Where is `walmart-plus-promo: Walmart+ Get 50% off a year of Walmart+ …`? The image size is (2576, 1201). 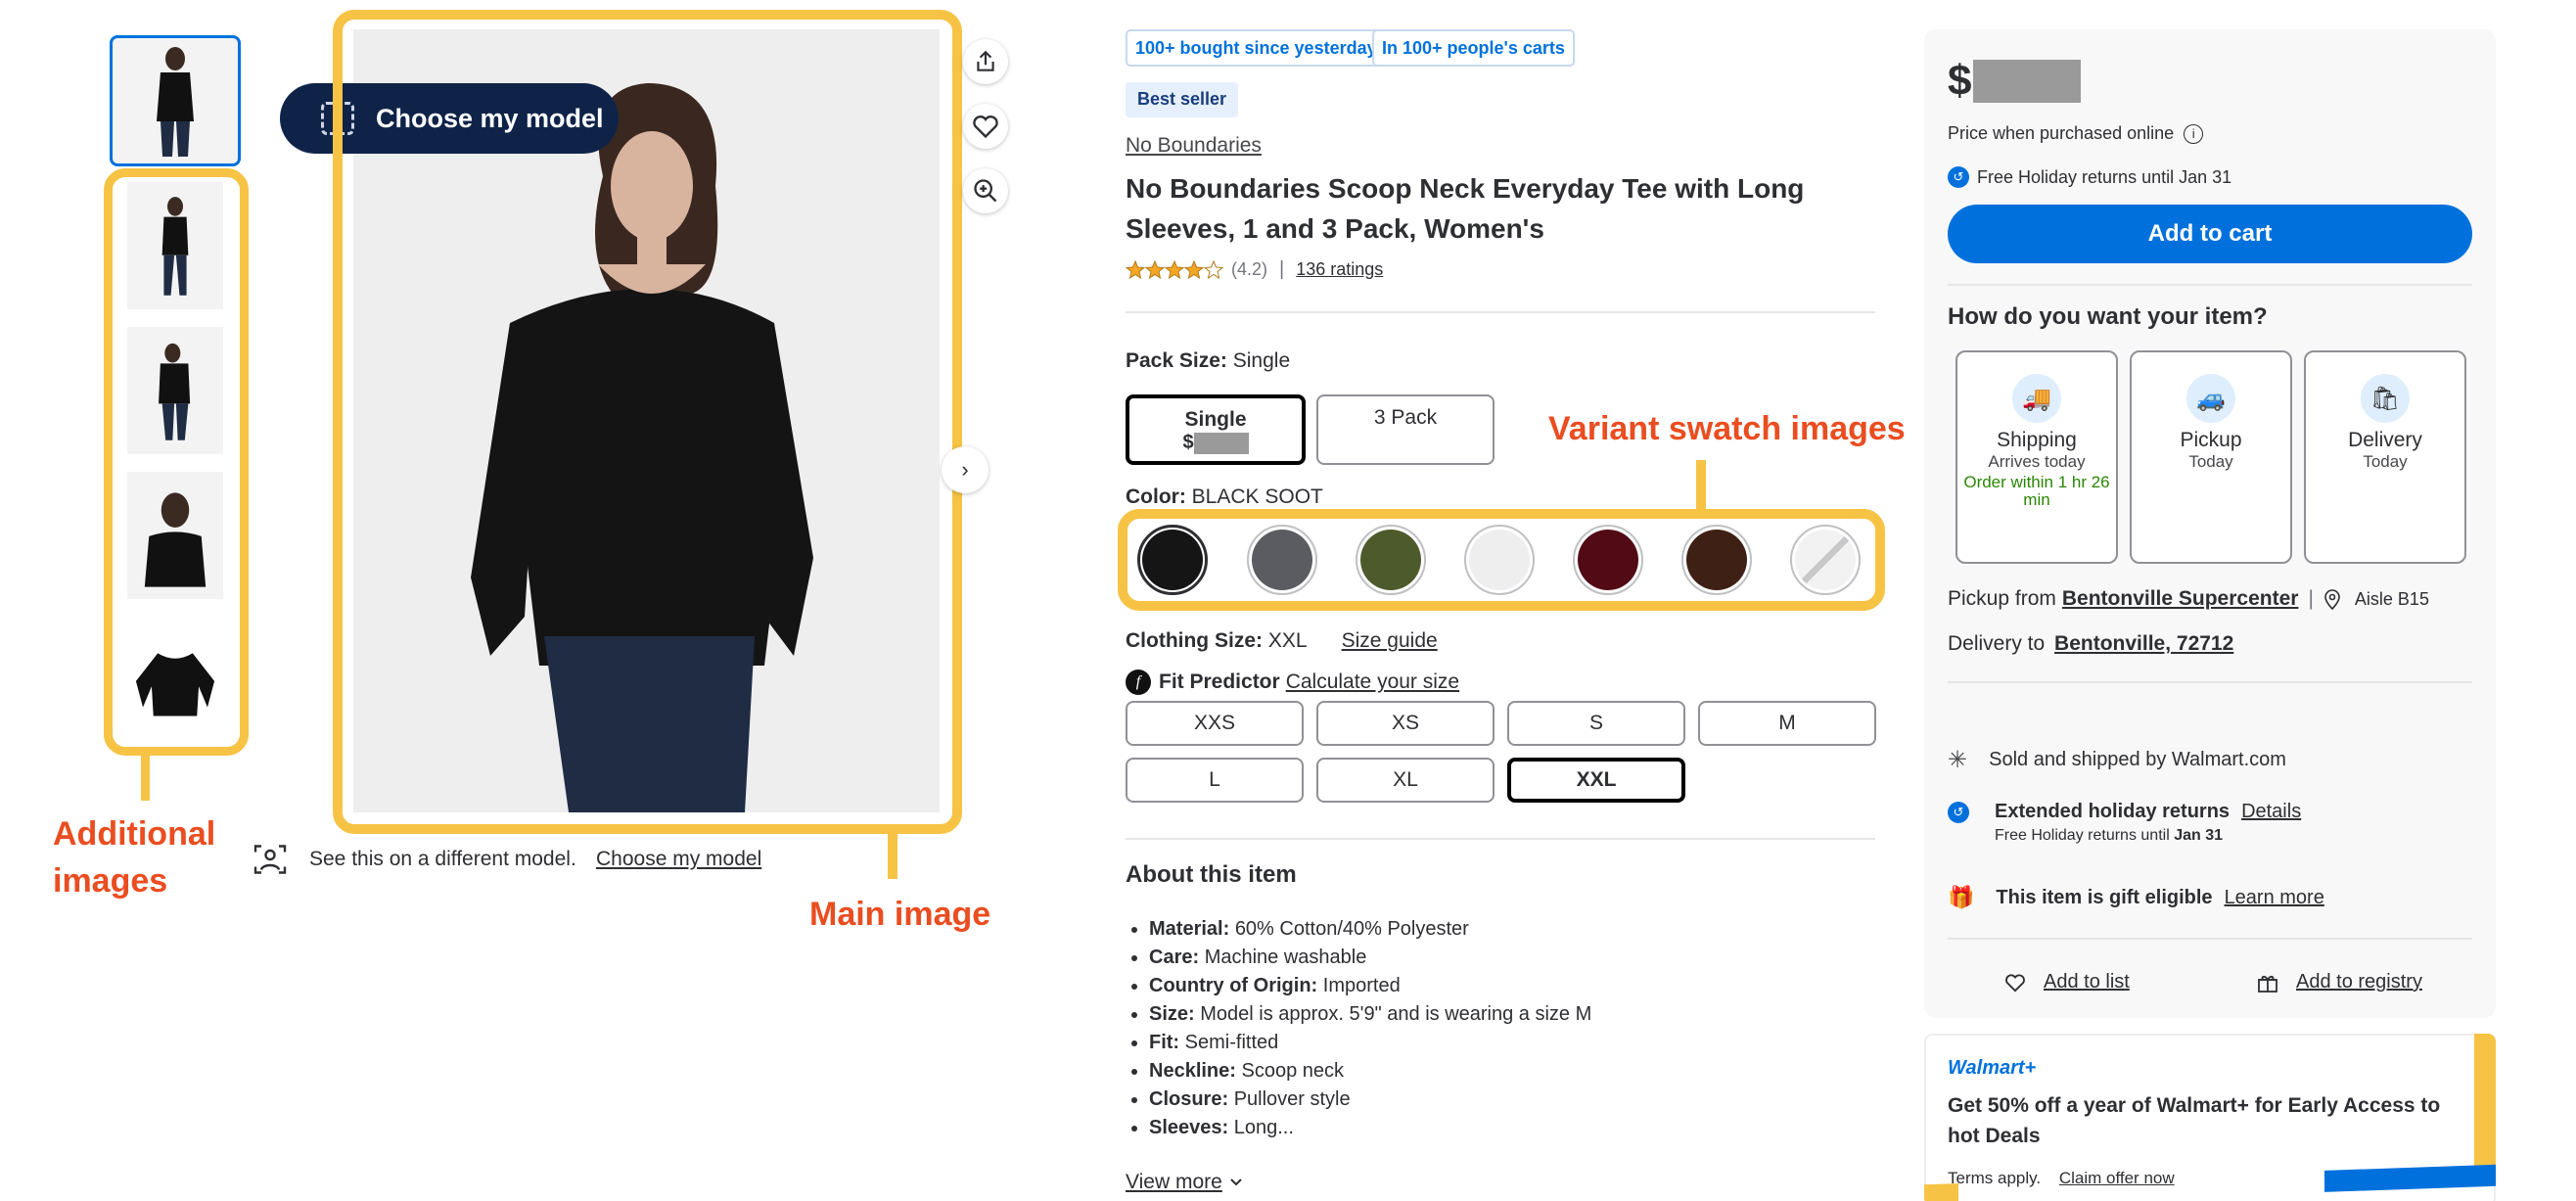 walmart-plus-promo: Walmart+ Get 50% off a year of Walmart+ … is located at coordinates (2210, 1117).